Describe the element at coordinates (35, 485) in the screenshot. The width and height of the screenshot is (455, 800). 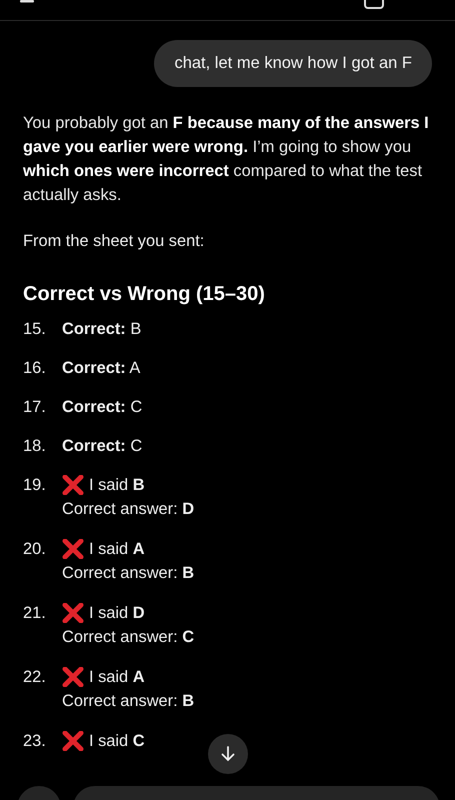
I see `list-number: 19.` at that location.